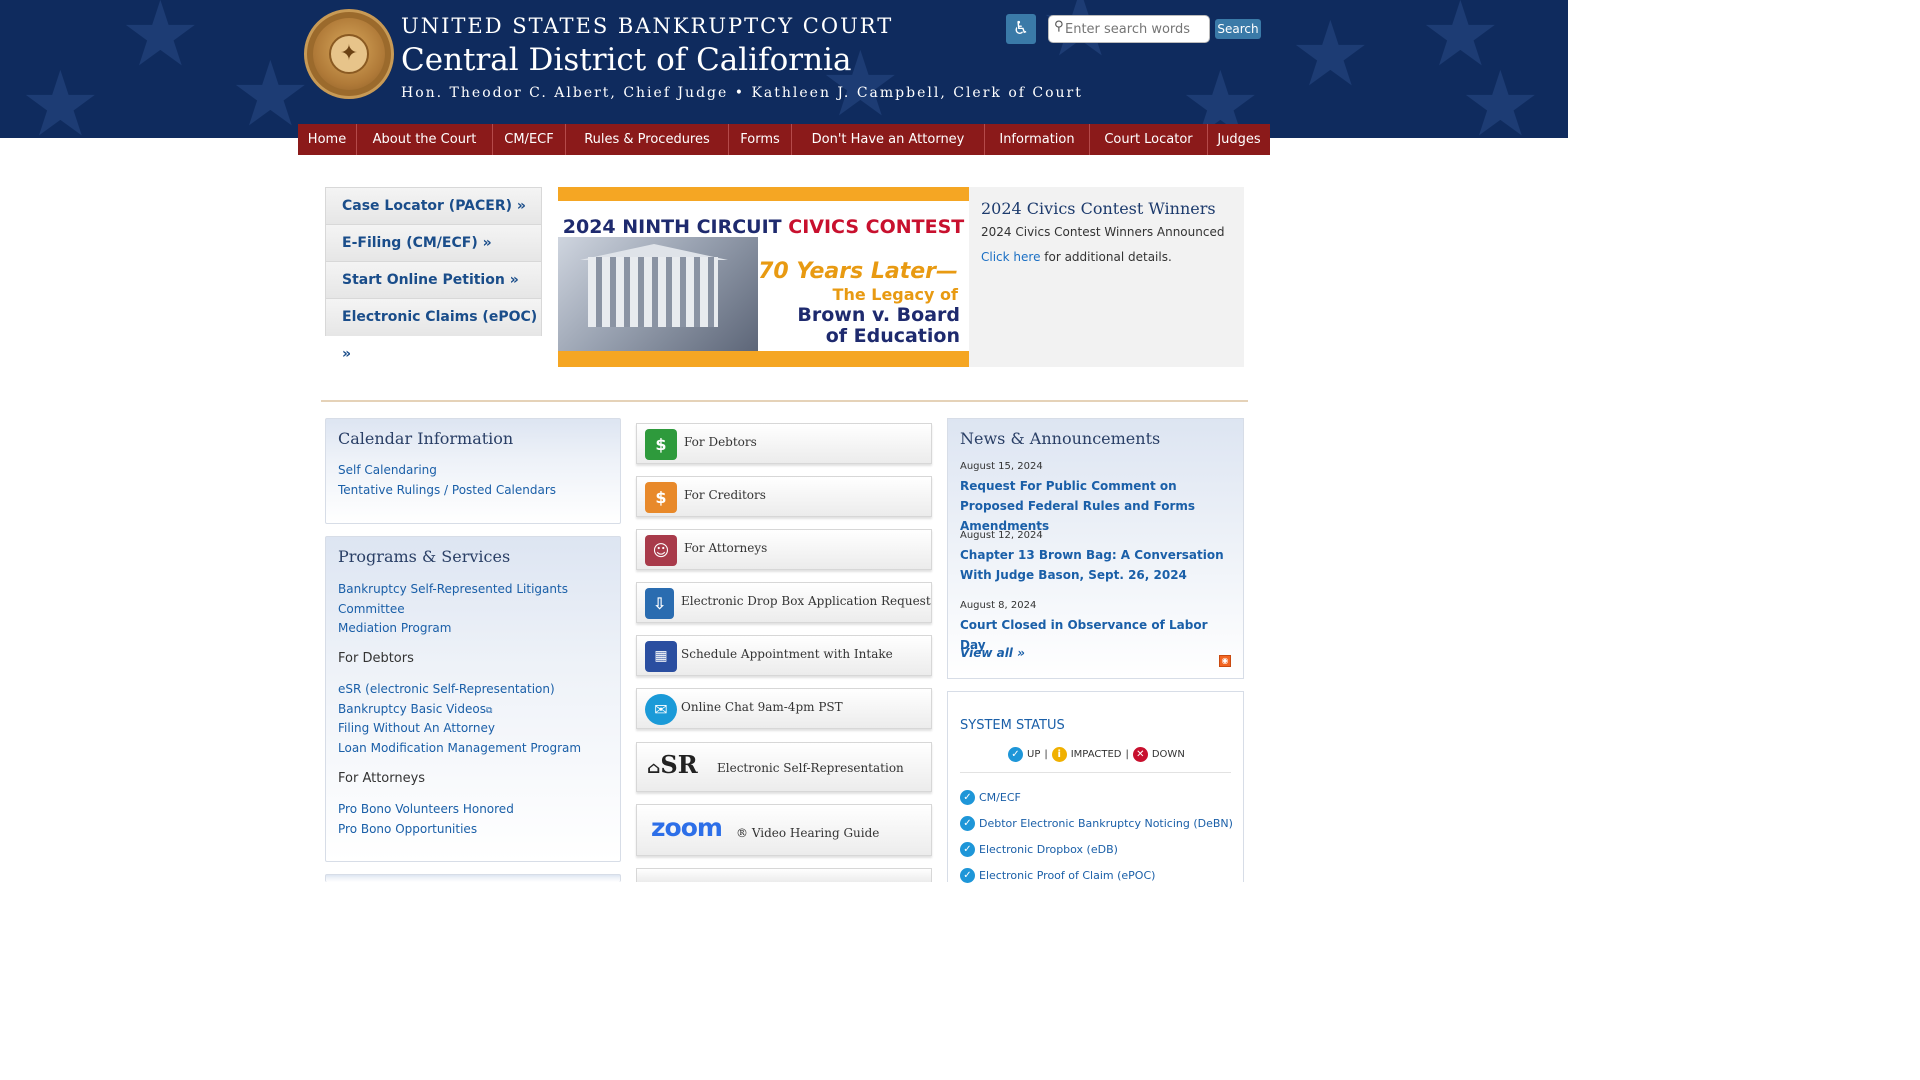 This screenshot has width=1920, height=1080. Describe the element at coordinates (1059, 754) in the screenshot. I see `info-icon: i` at that location.